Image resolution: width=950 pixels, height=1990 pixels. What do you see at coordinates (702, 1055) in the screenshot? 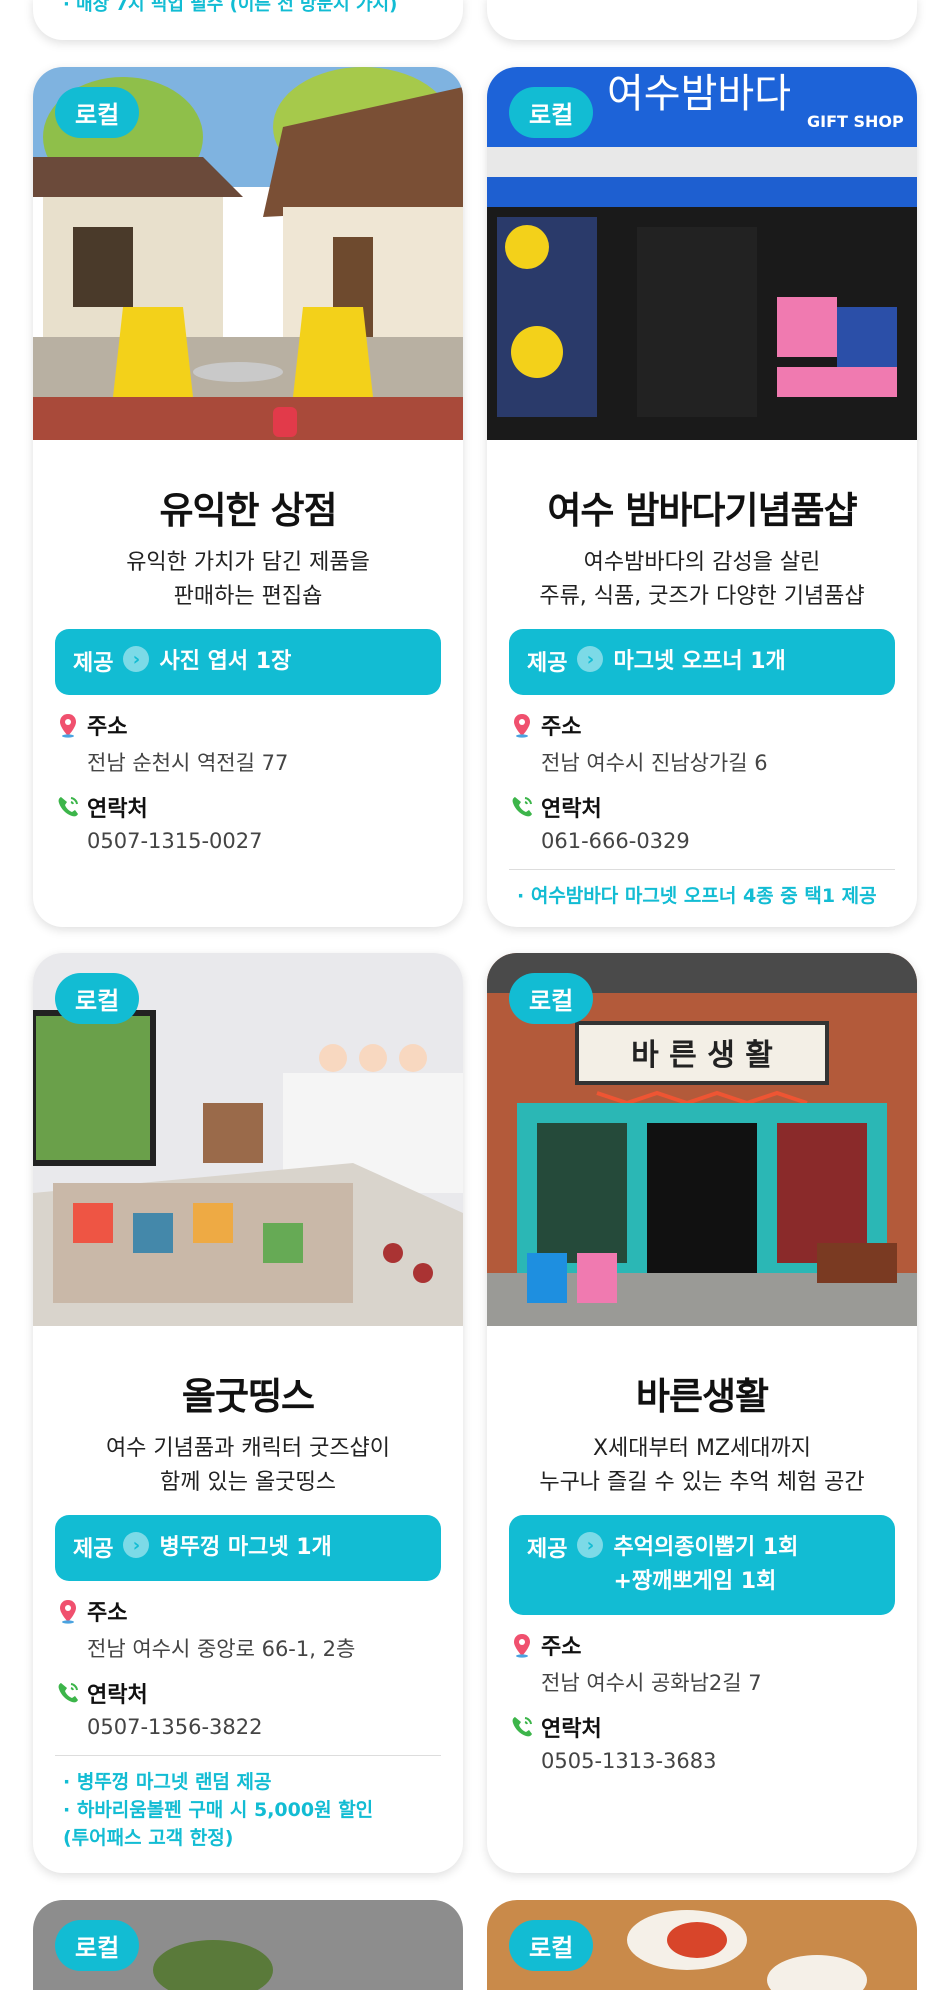
I see `sign-text: 바 른 생 활` at bounding box center [702, 1055].